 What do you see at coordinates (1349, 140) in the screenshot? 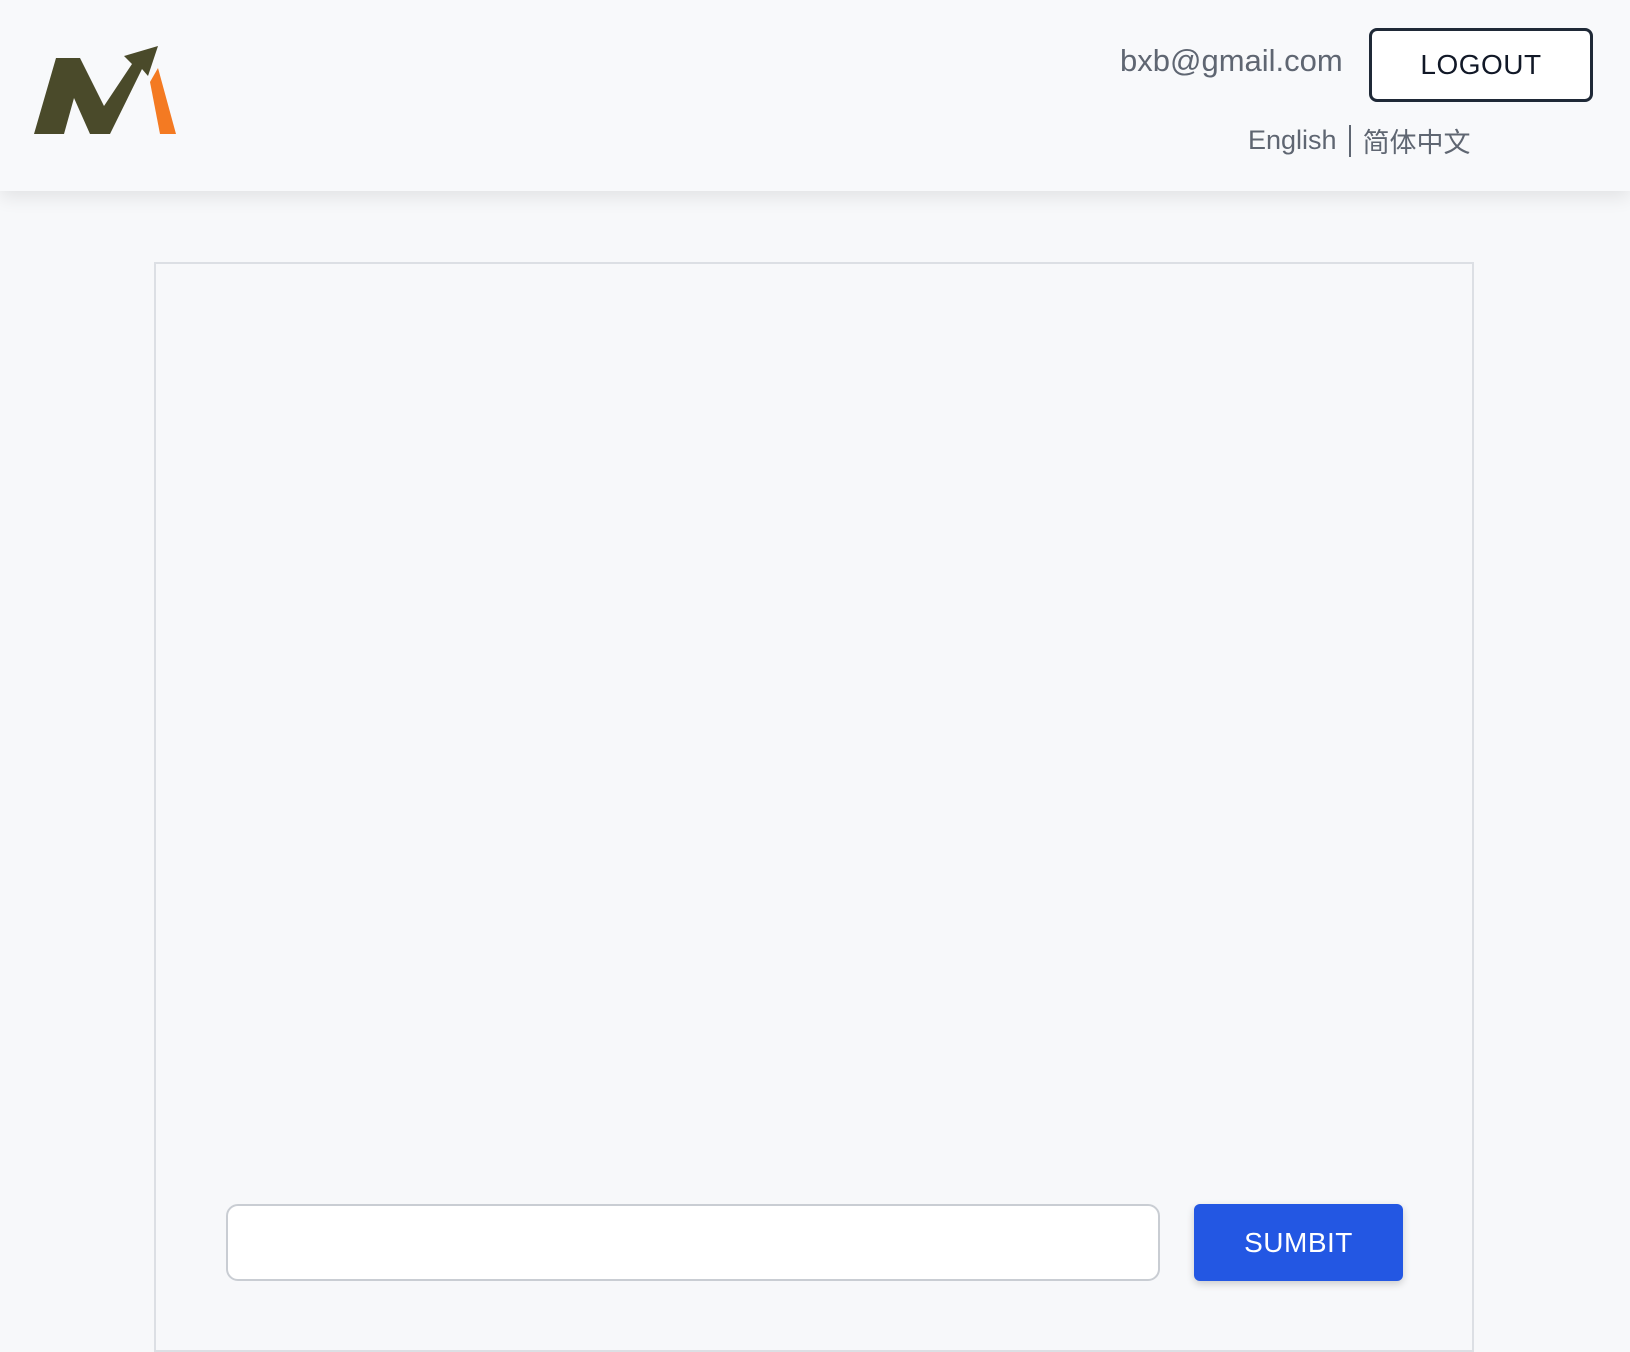
I see `language-divider` at bounding box center [1349, 140].